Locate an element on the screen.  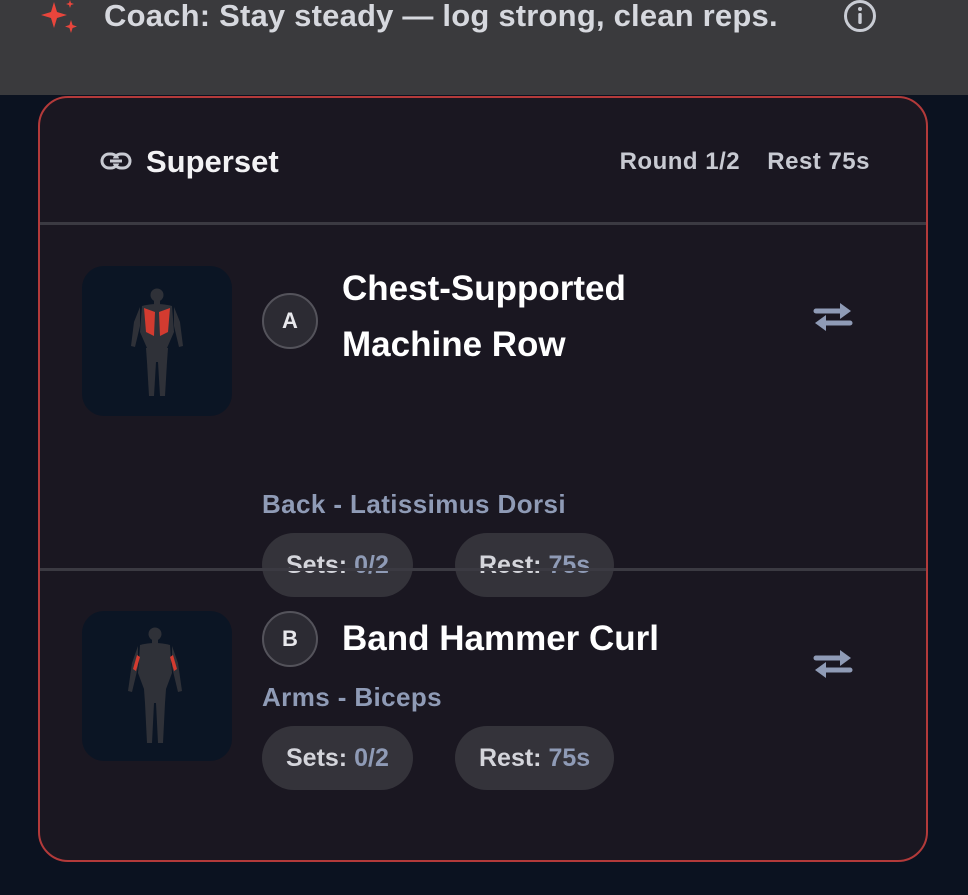
arms-muscle-figure-icon is located at coordinates (155, 685).